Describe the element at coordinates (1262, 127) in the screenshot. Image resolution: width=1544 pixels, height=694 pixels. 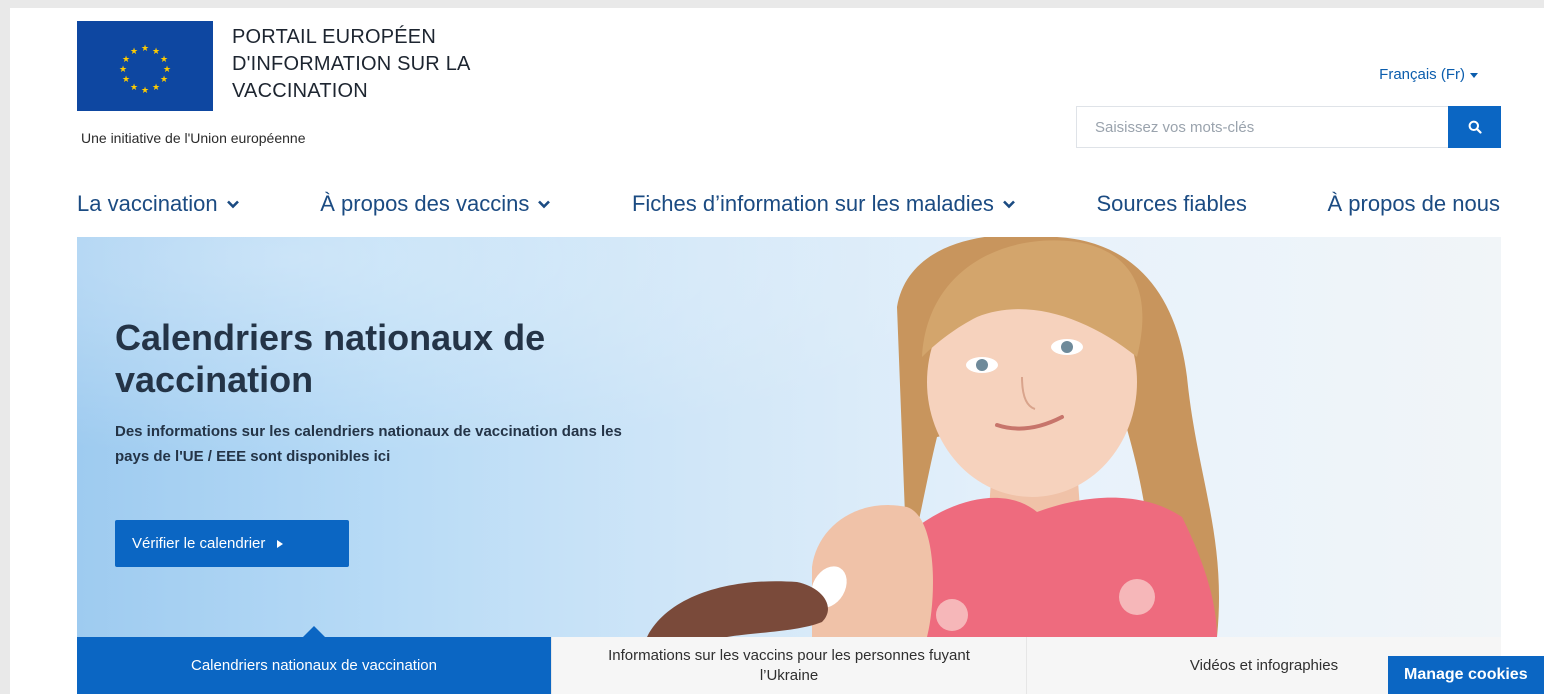
I see `search-input` at that location.